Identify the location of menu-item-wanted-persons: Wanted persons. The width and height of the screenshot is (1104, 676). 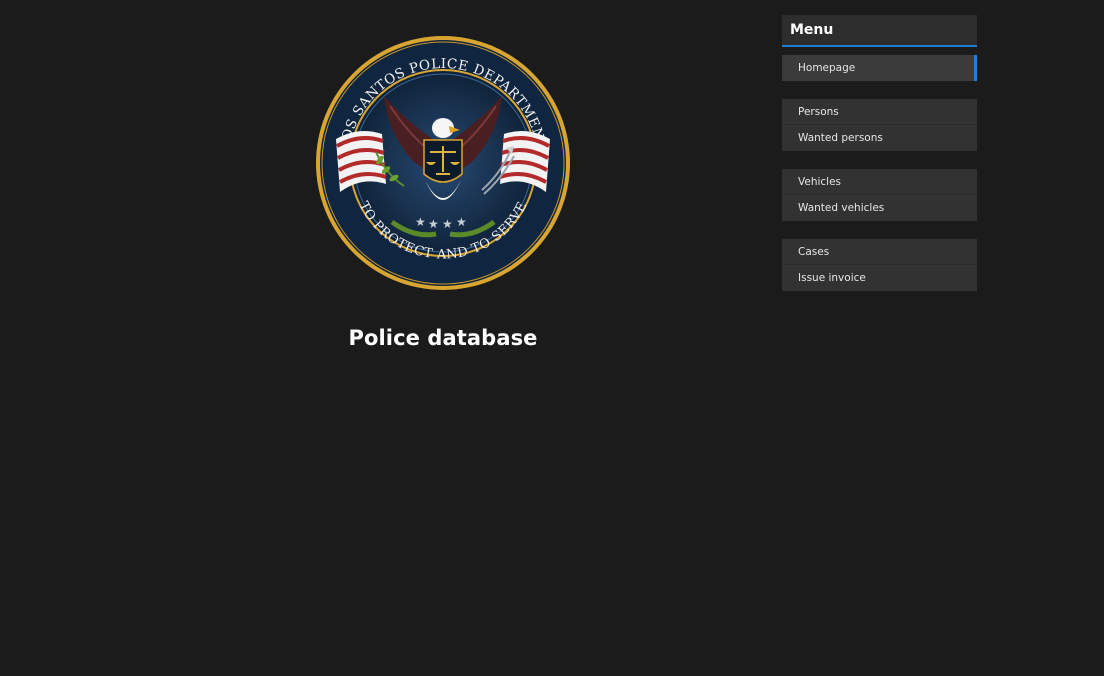
(879, 138).